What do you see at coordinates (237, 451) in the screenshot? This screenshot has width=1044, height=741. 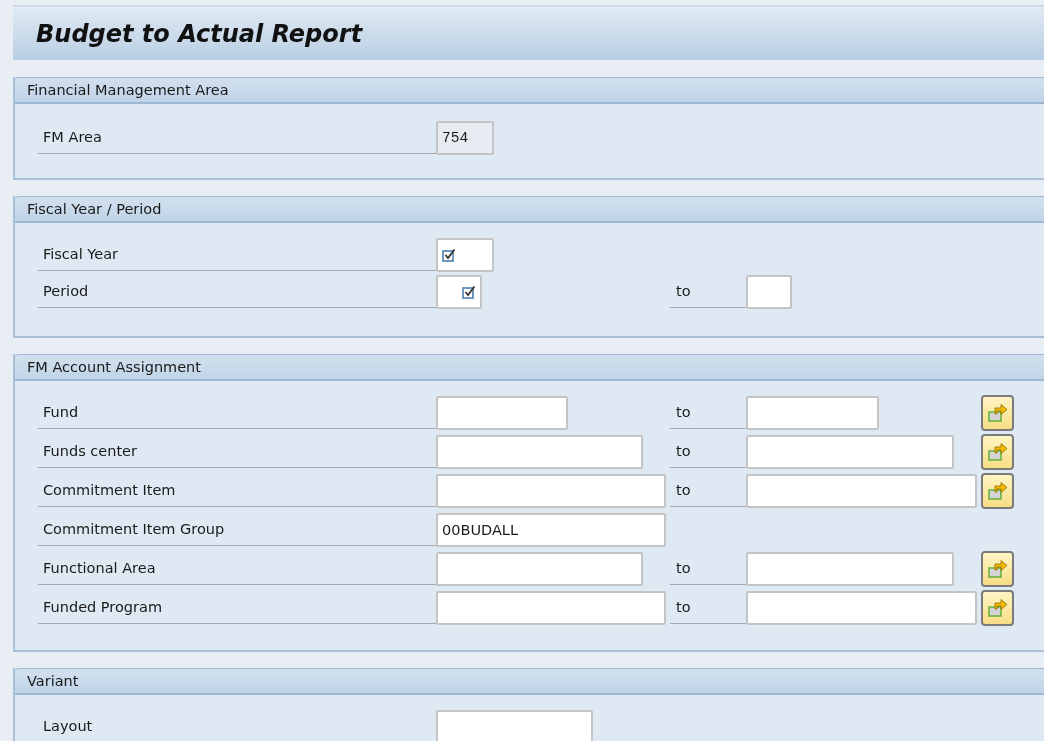 I see `field-label: Funds center` at bounding box center [237, 451].